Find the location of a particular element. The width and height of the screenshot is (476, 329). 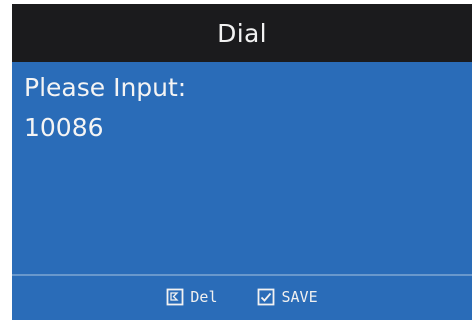

softkey-divider is located at coordinates (242, 275).